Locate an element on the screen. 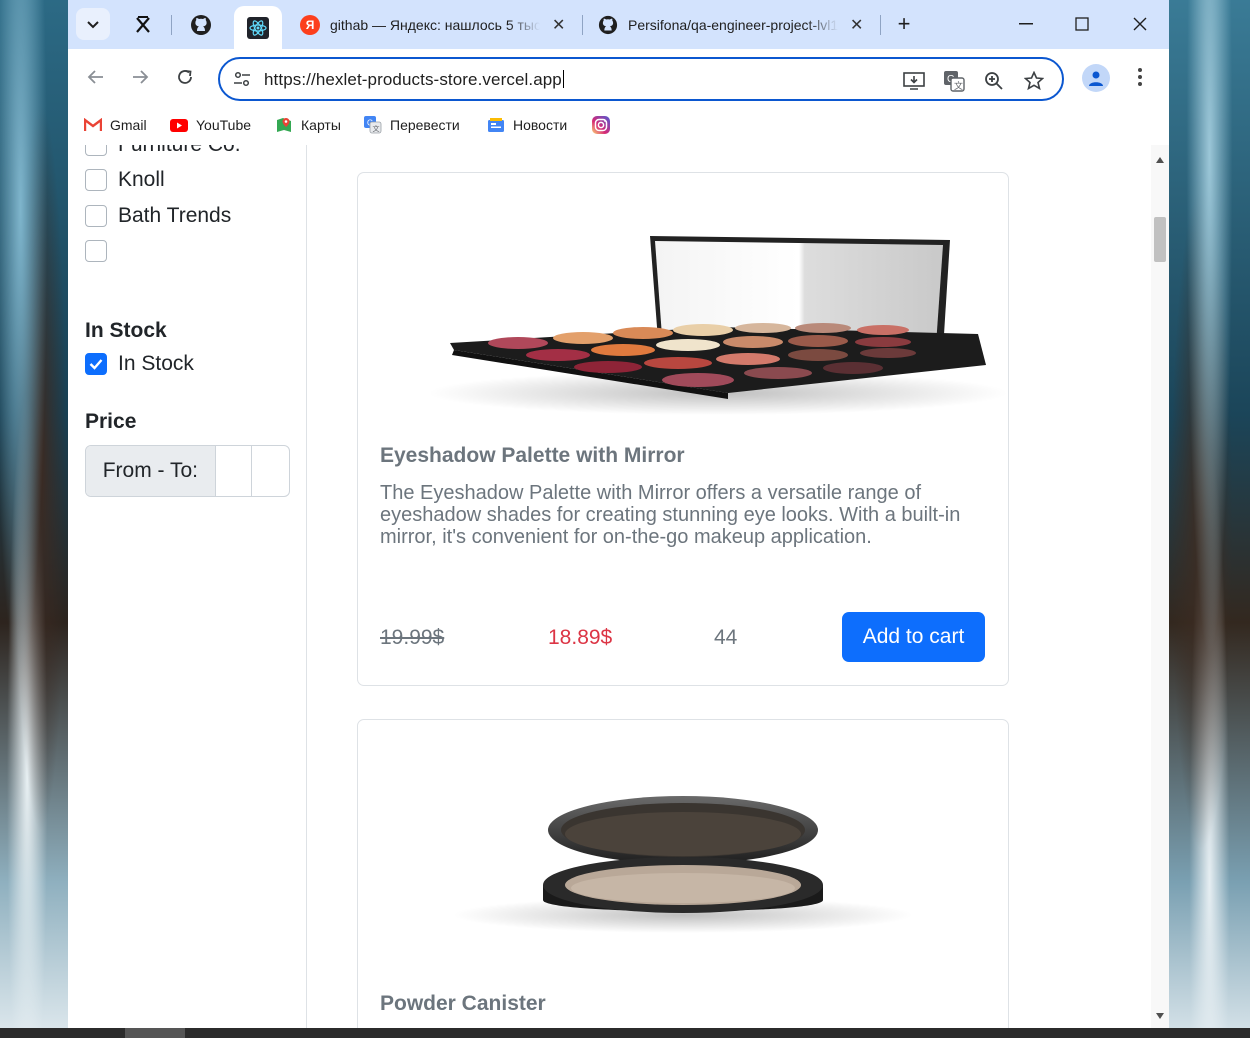 This screenshot has width=1250, height=1038. tab-github-repo: Persifona/qa-engineer-project-lvl1 ✕ is located at coordinates (730, 25).